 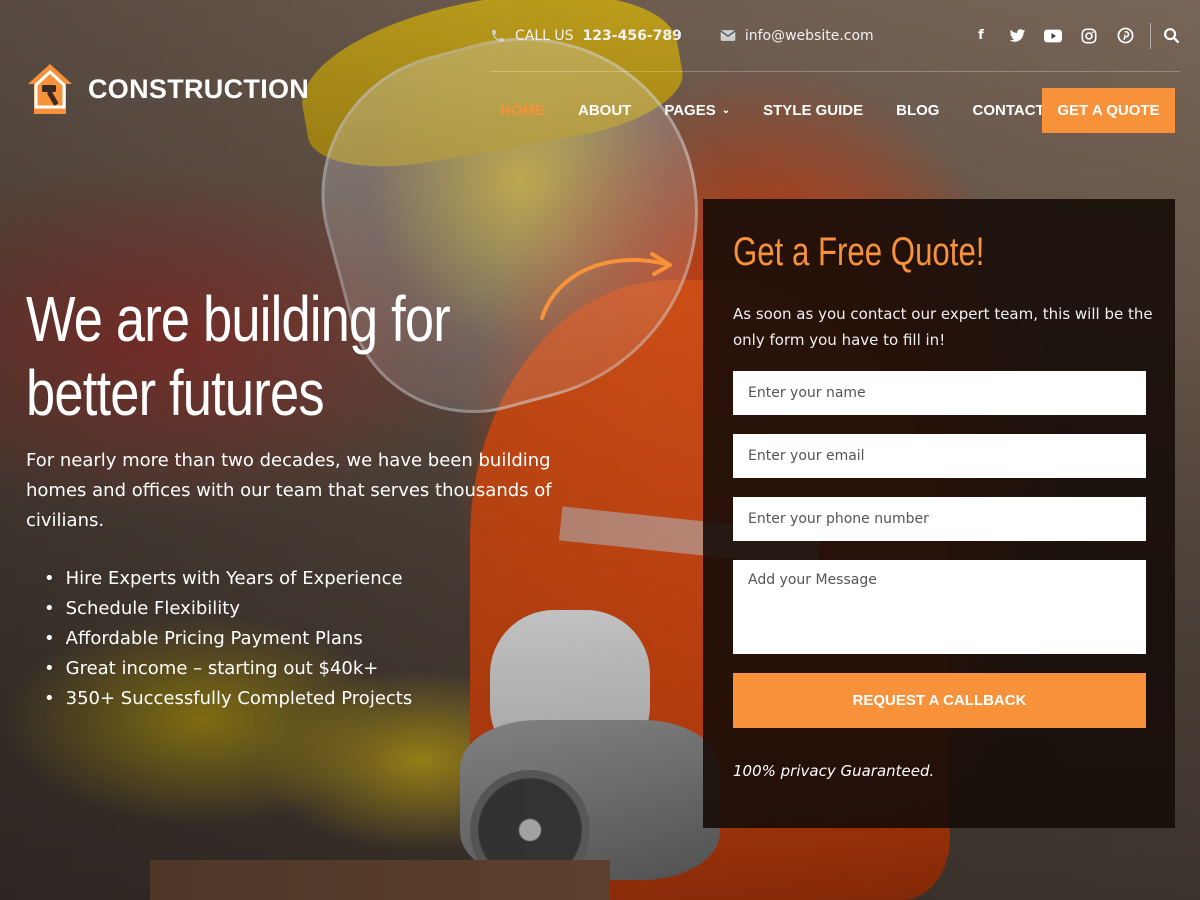 I want to click on angle-grinder-shape, so click(x=590, y=800).